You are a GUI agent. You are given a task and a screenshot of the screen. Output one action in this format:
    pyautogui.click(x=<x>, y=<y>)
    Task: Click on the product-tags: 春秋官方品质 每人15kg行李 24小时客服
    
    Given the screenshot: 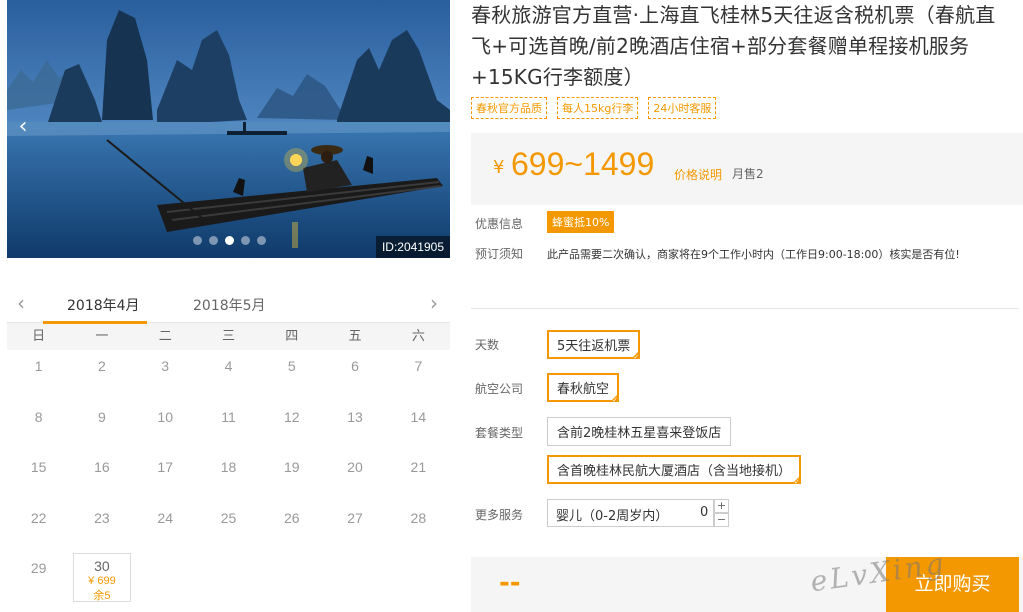 What is the action you would take?
    pyautogui.click(x=747, y=108)
    